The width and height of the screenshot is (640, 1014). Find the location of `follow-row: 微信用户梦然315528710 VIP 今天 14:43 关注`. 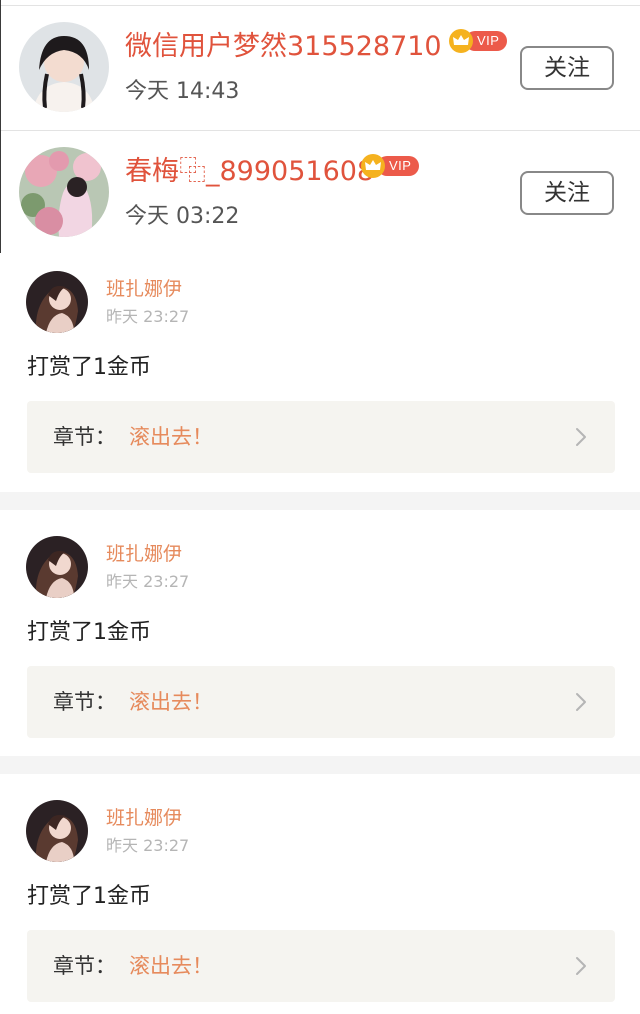

follow-row: 微信用户梦然315528710 VIP 今天 14:43 关注 is located at coordinates (320, 68).